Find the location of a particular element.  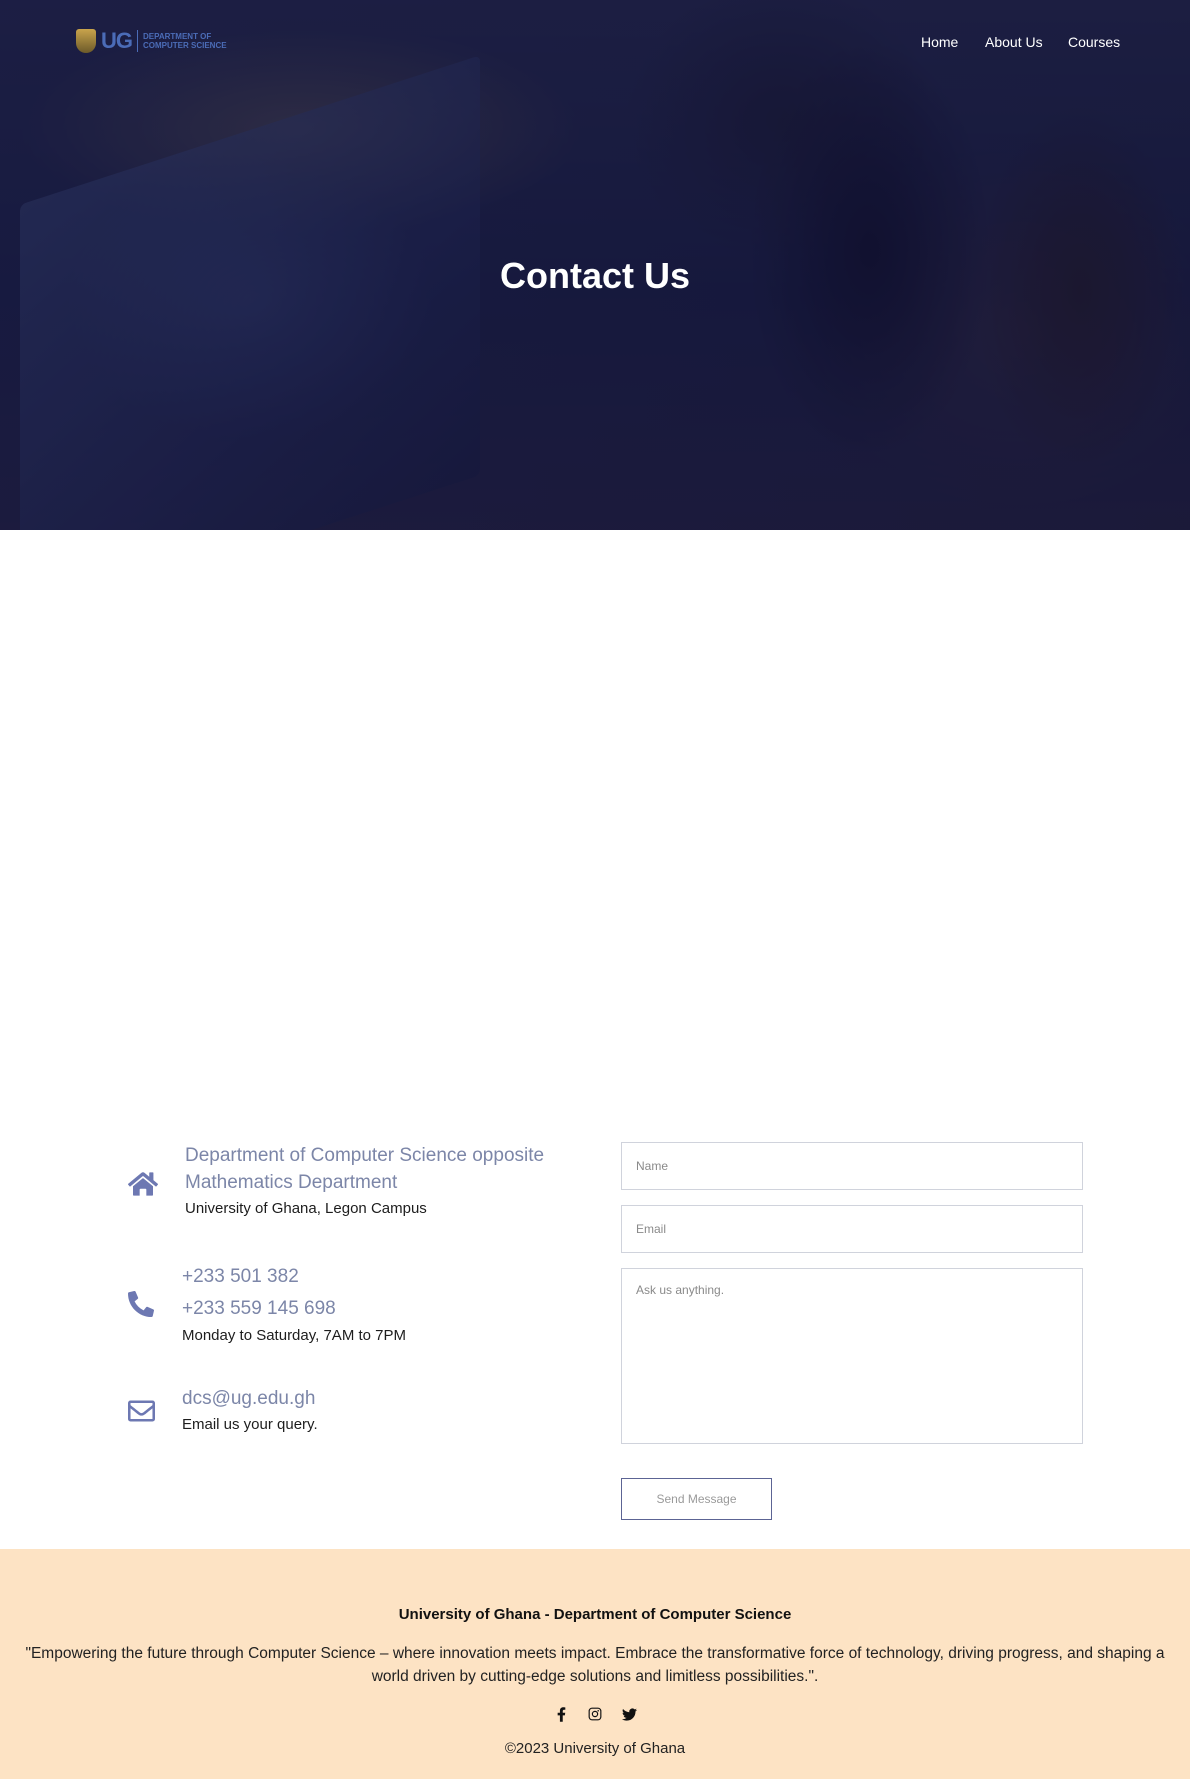

send-message-button: Send Message is located at coordinates (696, 1499).